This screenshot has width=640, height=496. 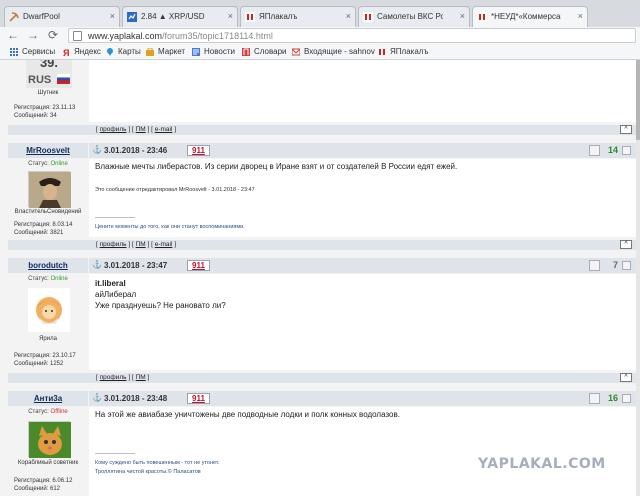 I want to click on bookmark-dictionaries: Словари, so click(x=264, y=52).